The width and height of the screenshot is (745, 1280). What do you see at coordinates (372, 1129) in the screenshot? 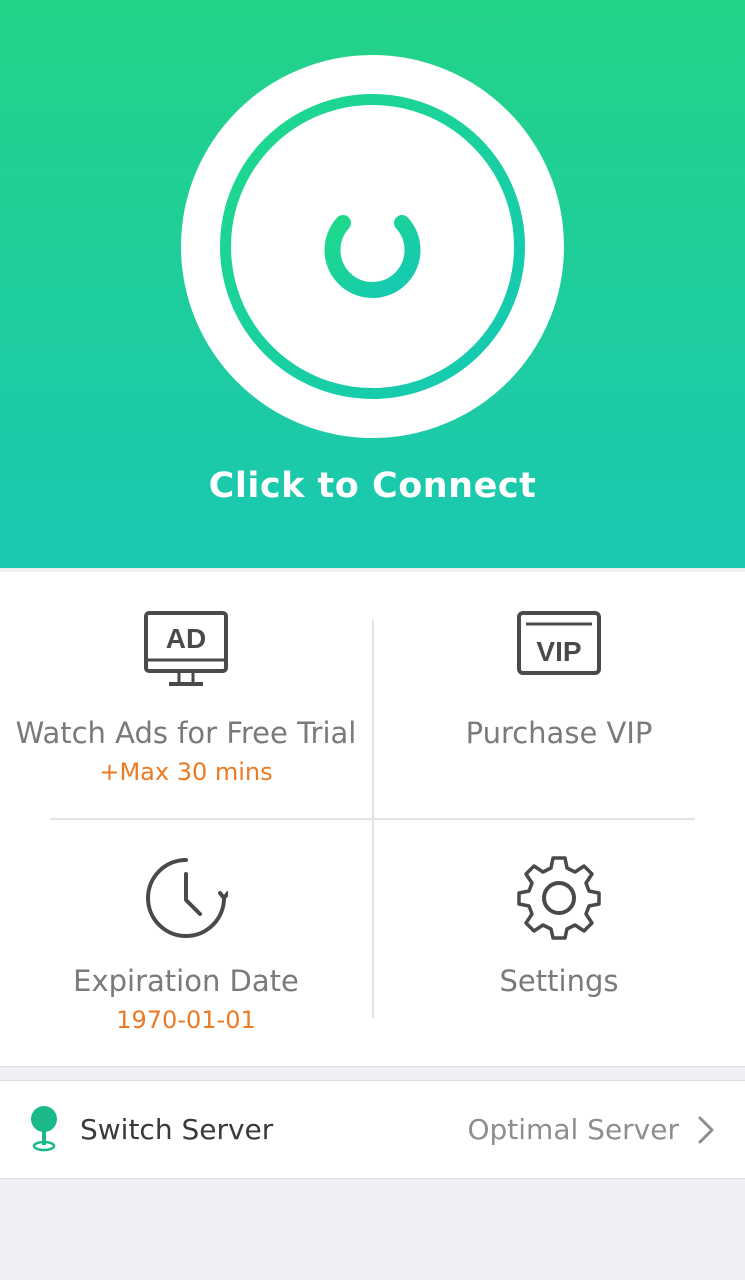
I see `switch-server-row: Switch Server Optimal Server` at bounding box center [372, 1129].